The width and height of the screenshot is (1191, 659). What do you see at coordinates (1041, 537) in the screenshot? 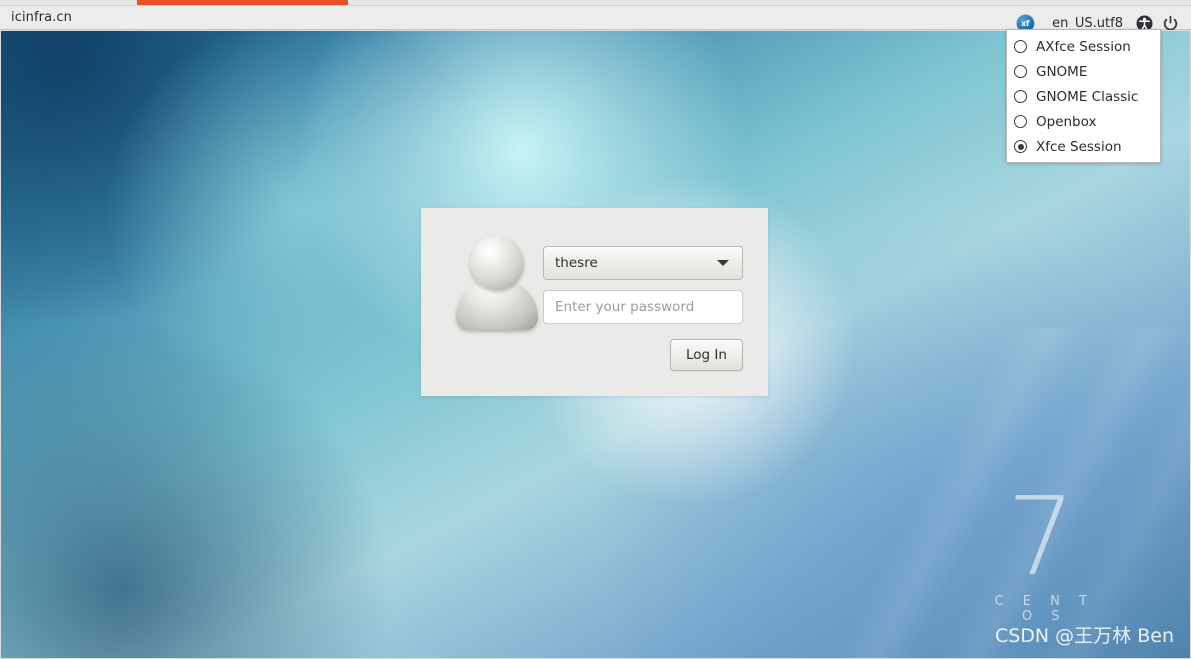
I see `centos-version-number: 7` at bounding box center [1041, 537].